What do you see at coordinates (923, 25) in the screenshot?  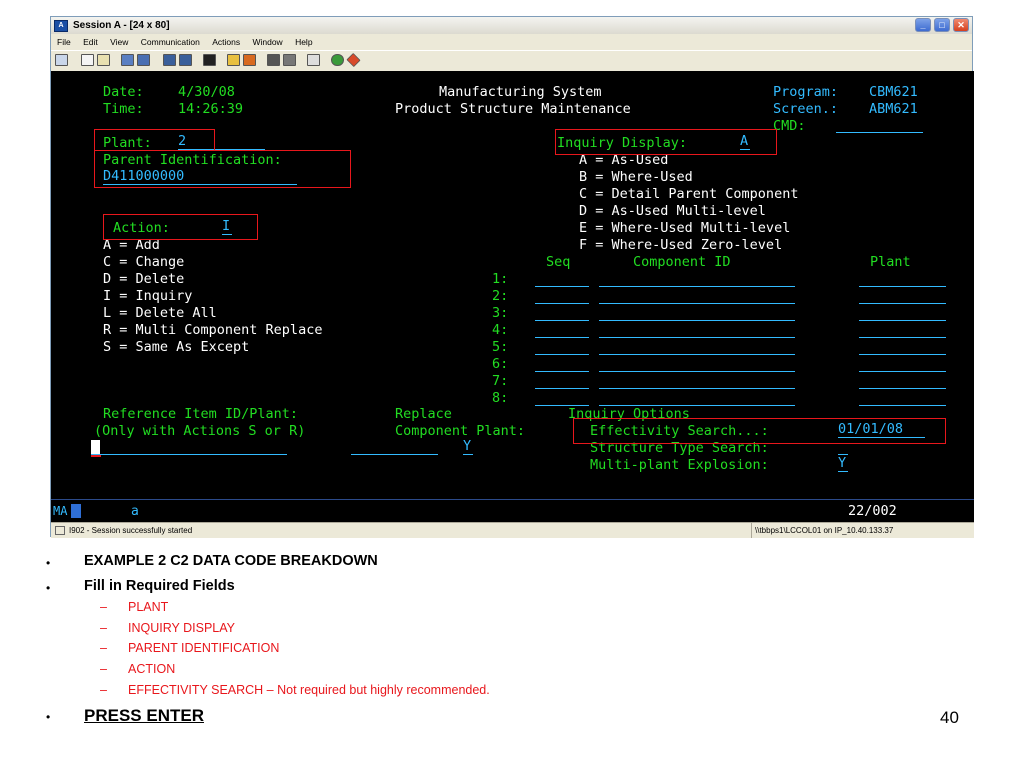 I see `minimize-button: _` at bounding box center [923, 25].